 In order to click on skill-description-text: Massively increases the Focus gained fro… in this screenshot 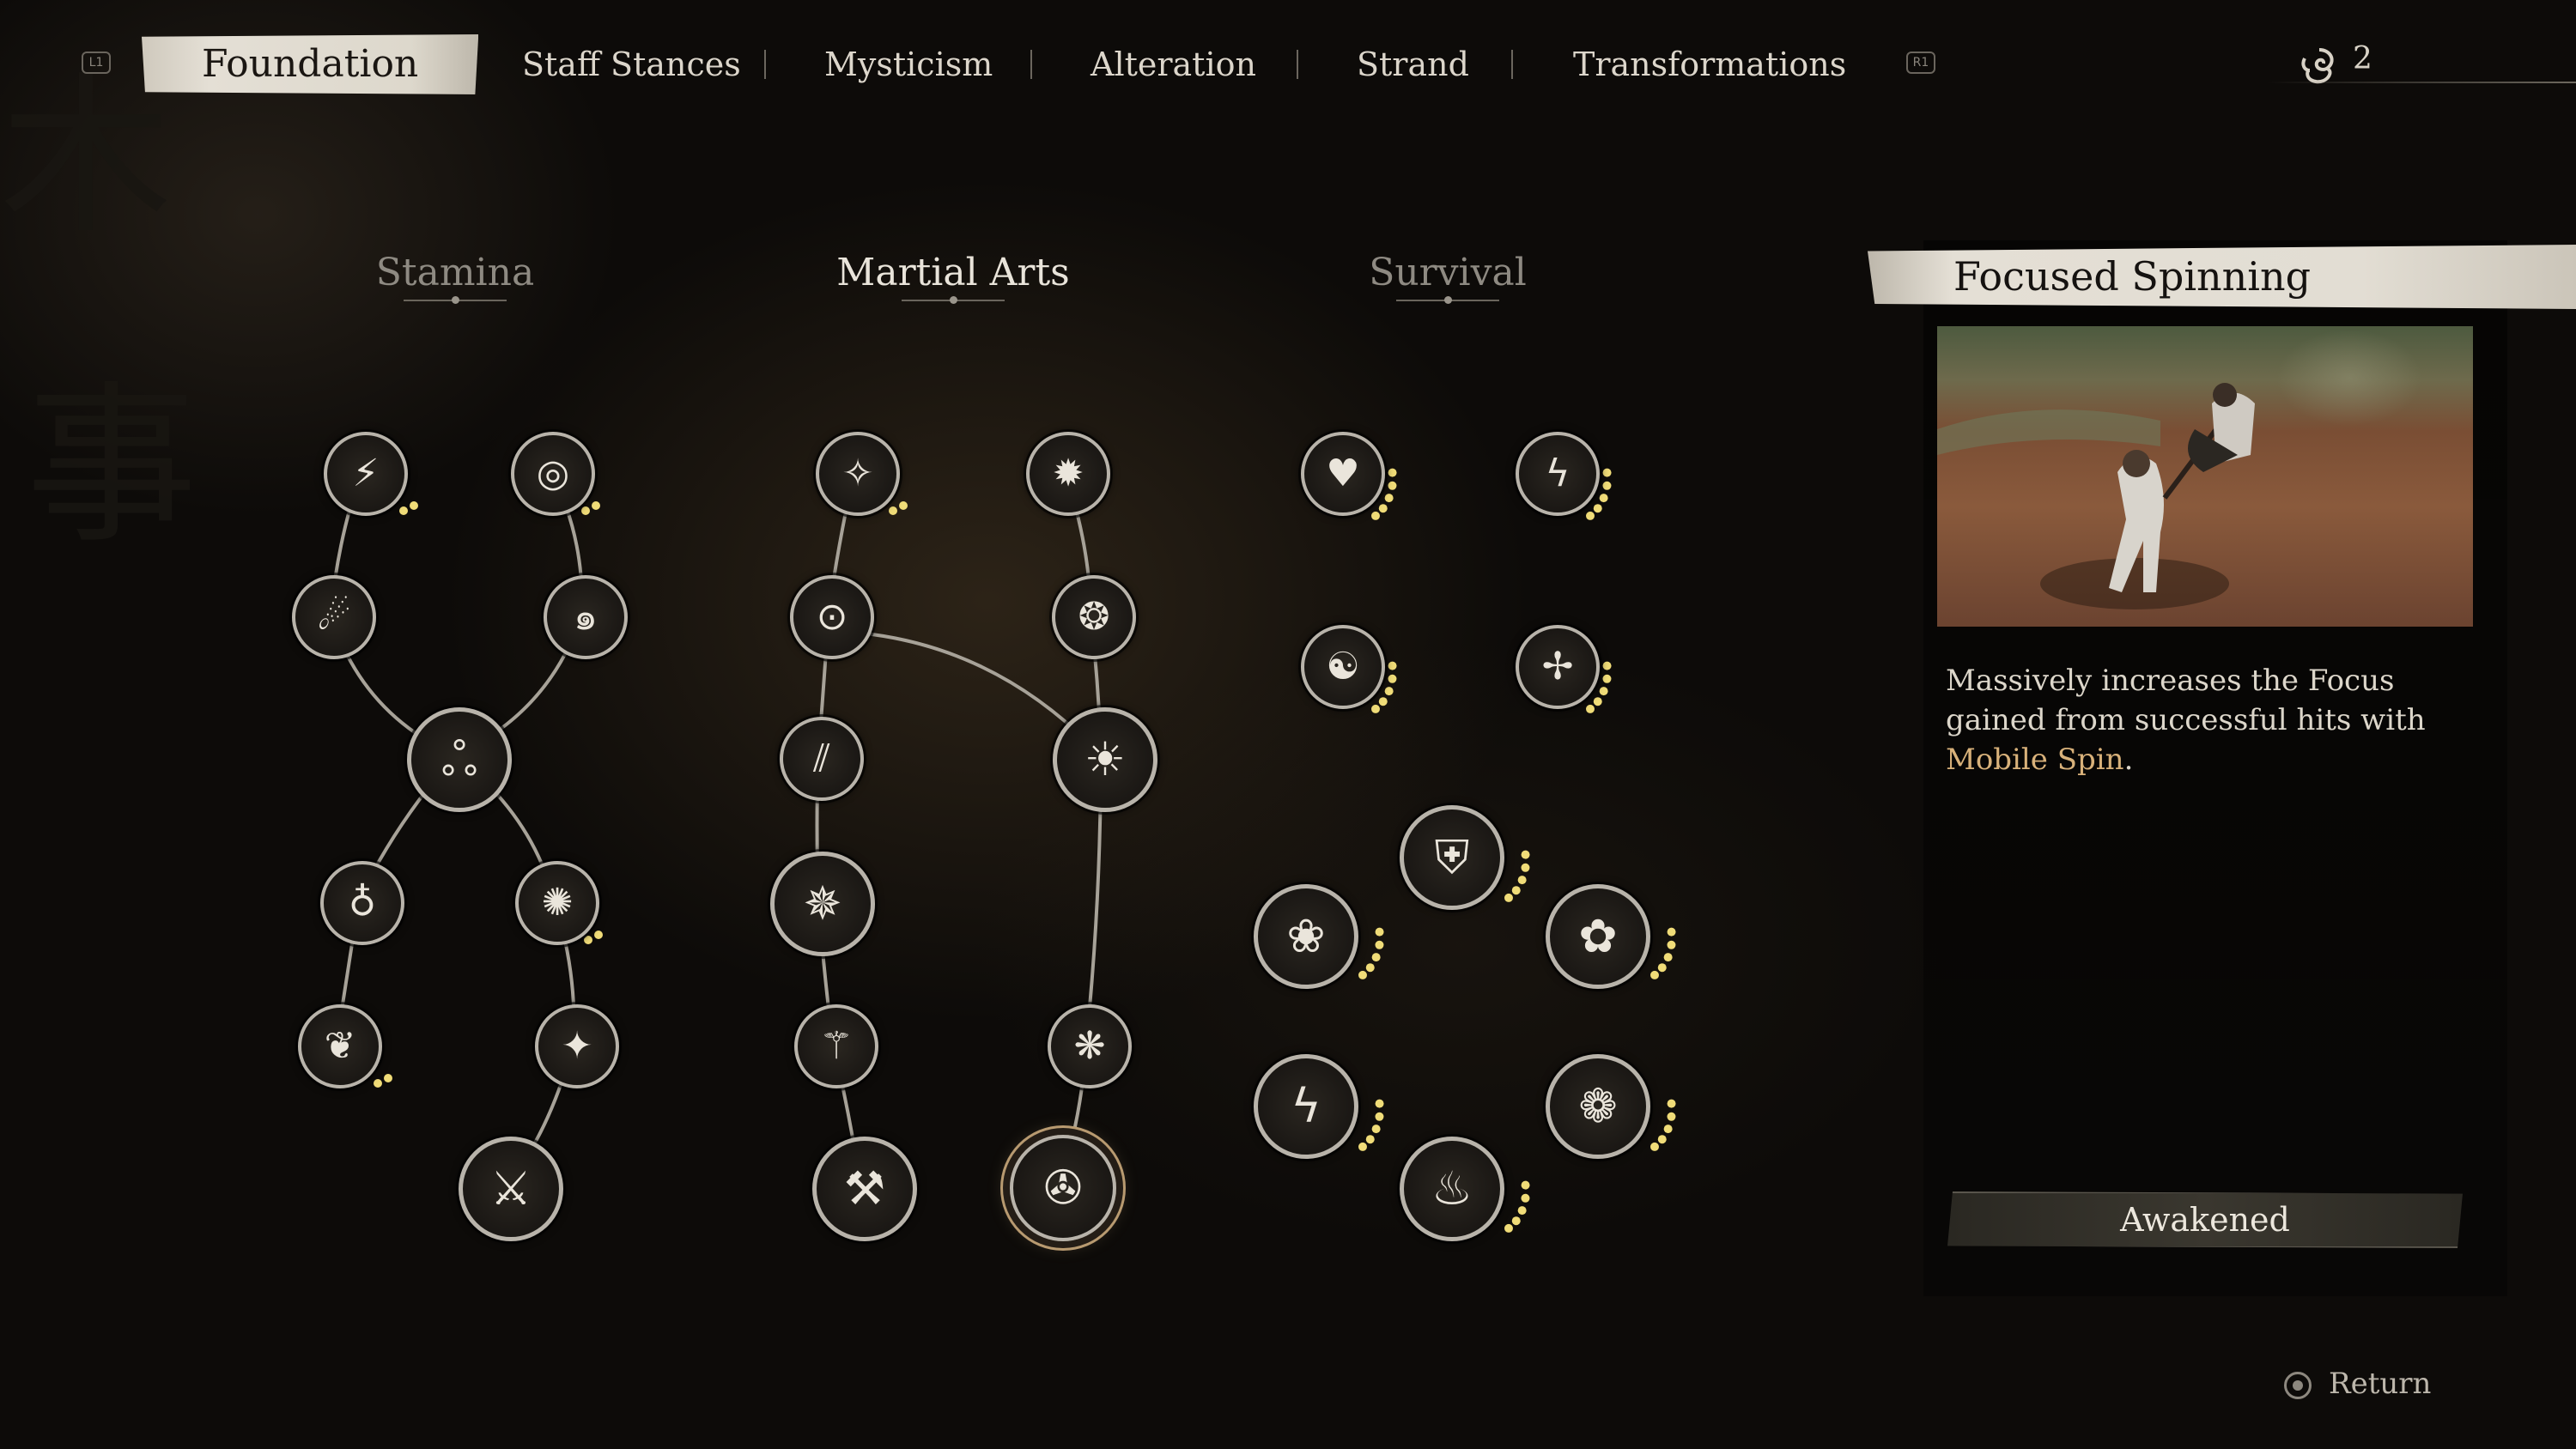, I will do `click(2186, 700)`.